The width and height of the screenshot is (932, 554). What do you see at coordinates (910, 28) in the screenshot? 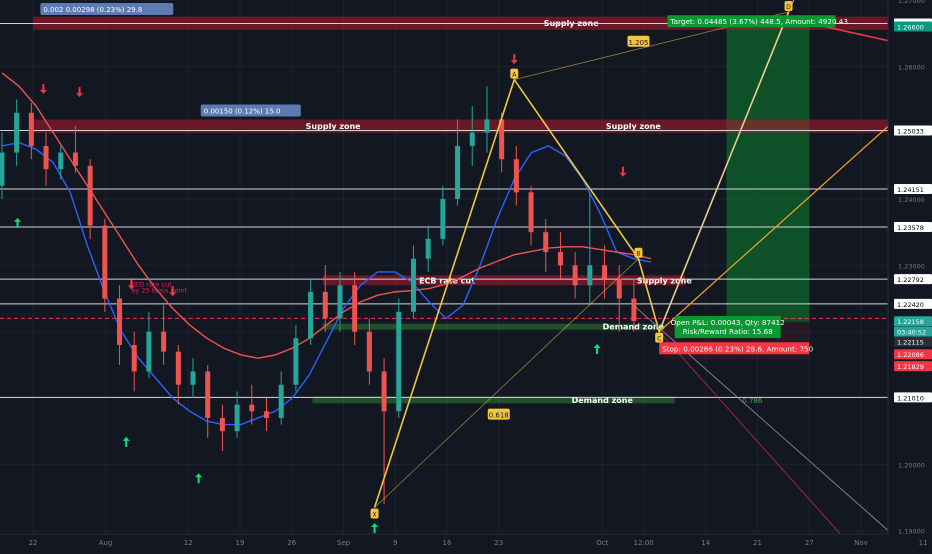
I see `price-badge-label-1: 1.26600` at bounding box center [910, 28].